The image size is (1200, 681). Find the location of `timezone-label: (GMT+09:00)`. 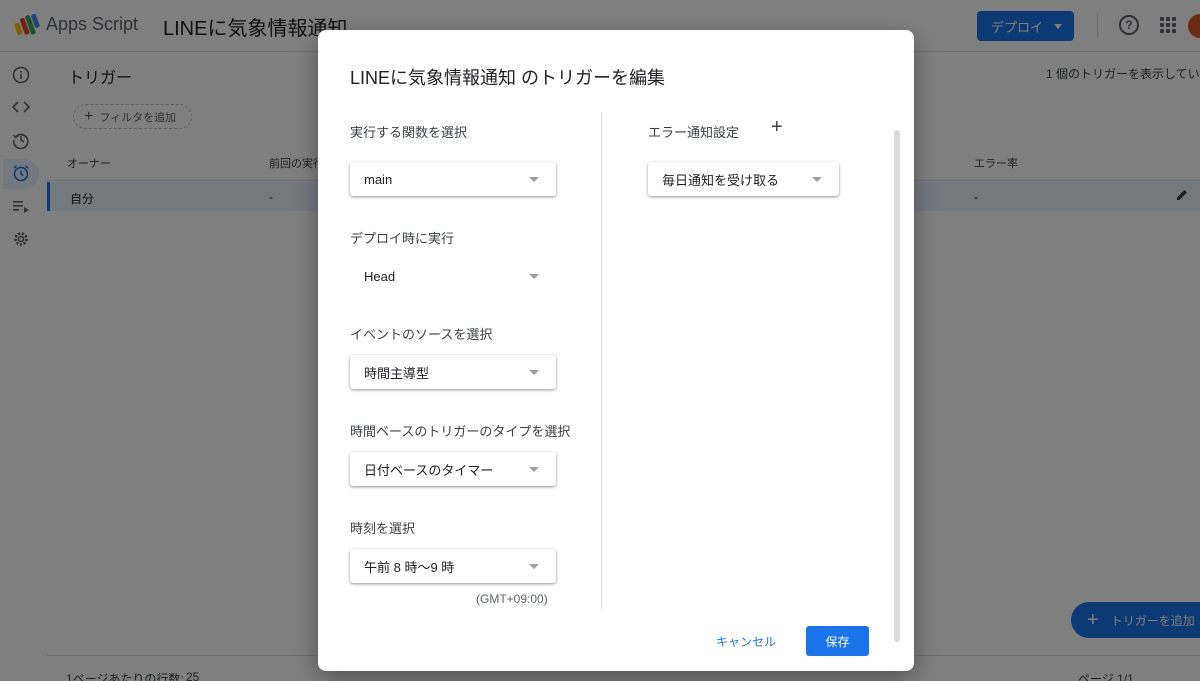

timezone-label: (GMT+09:00) is located at coordinates (512, 599).